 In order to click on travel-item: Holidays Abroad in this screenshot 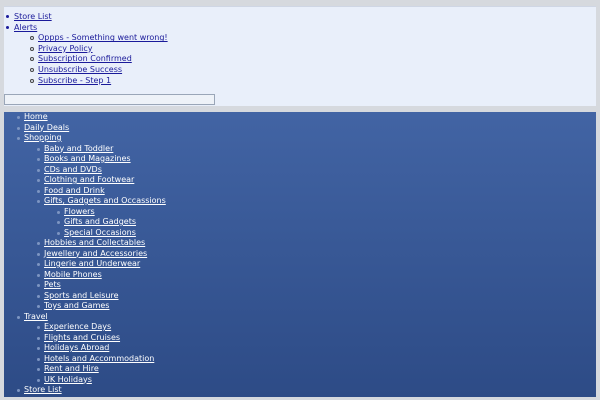, I will do `click(101, 348)`.